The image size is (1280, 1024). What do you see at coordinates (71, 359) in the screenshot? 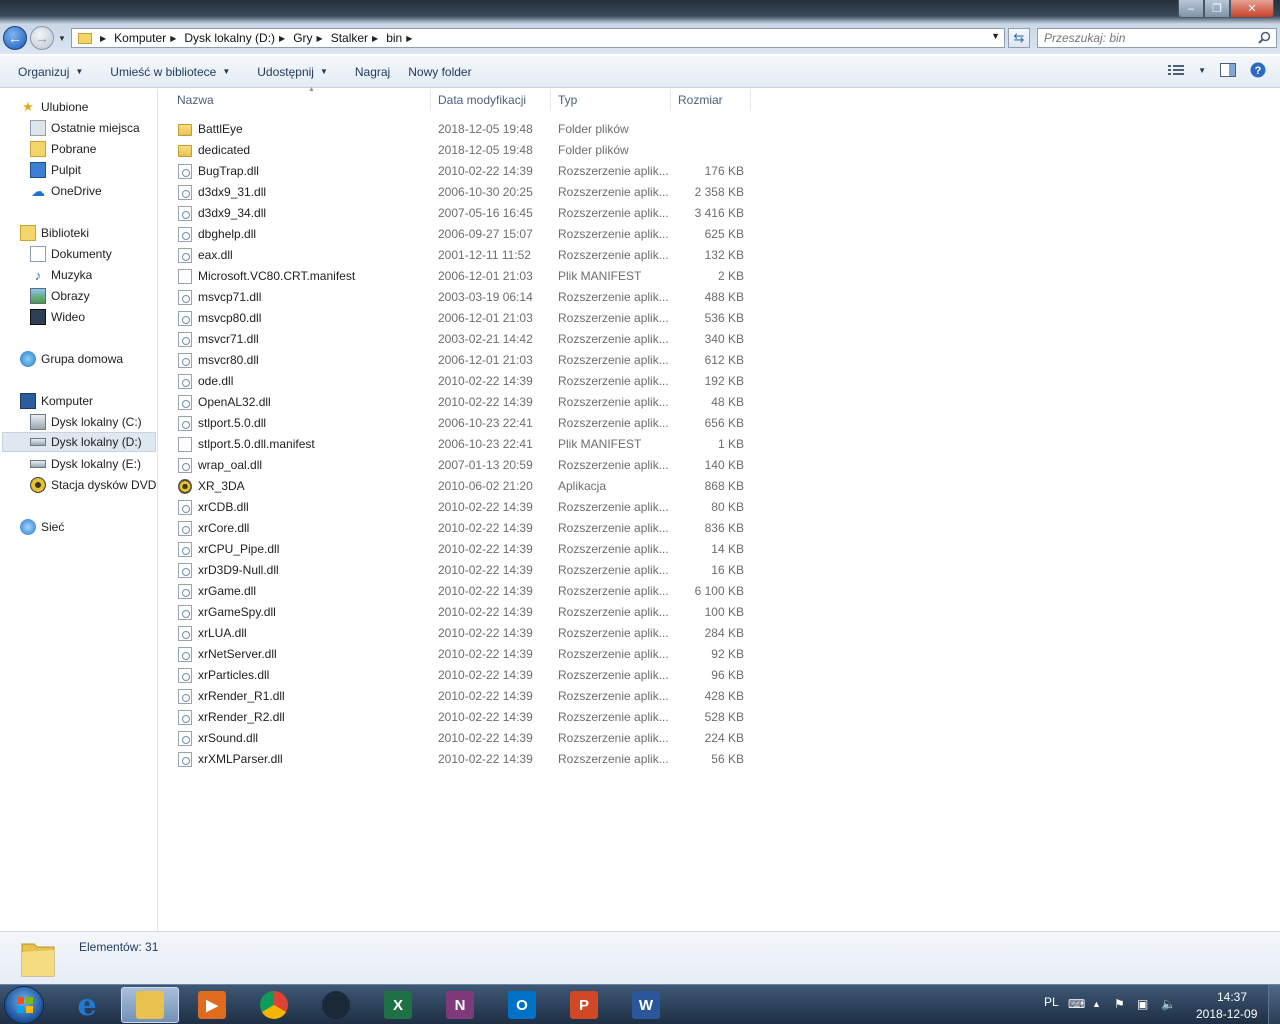
I see `sidebar-item-homegroup: Grupa domowa` at bounding box center [71, 359].